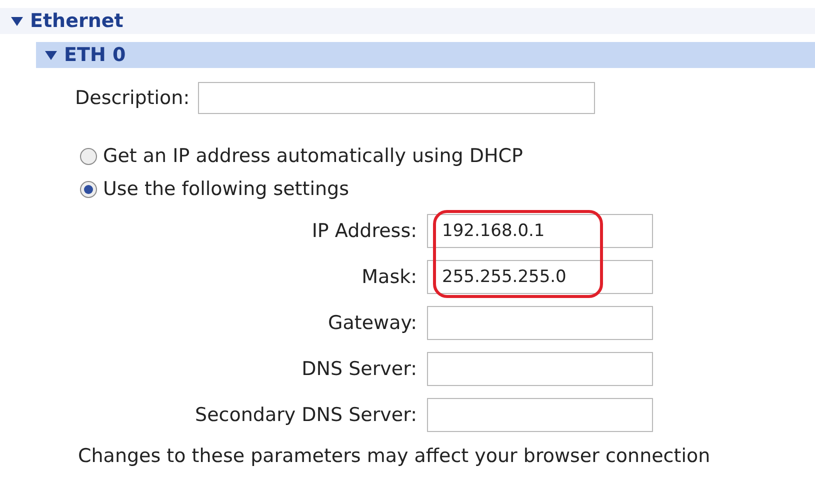 This screenshot has width=815, height=481. What do you see at coordinates (540, 277) in the screenshot?
I see `input-field: 255.255.255.0` at bounding box center [540, 277].